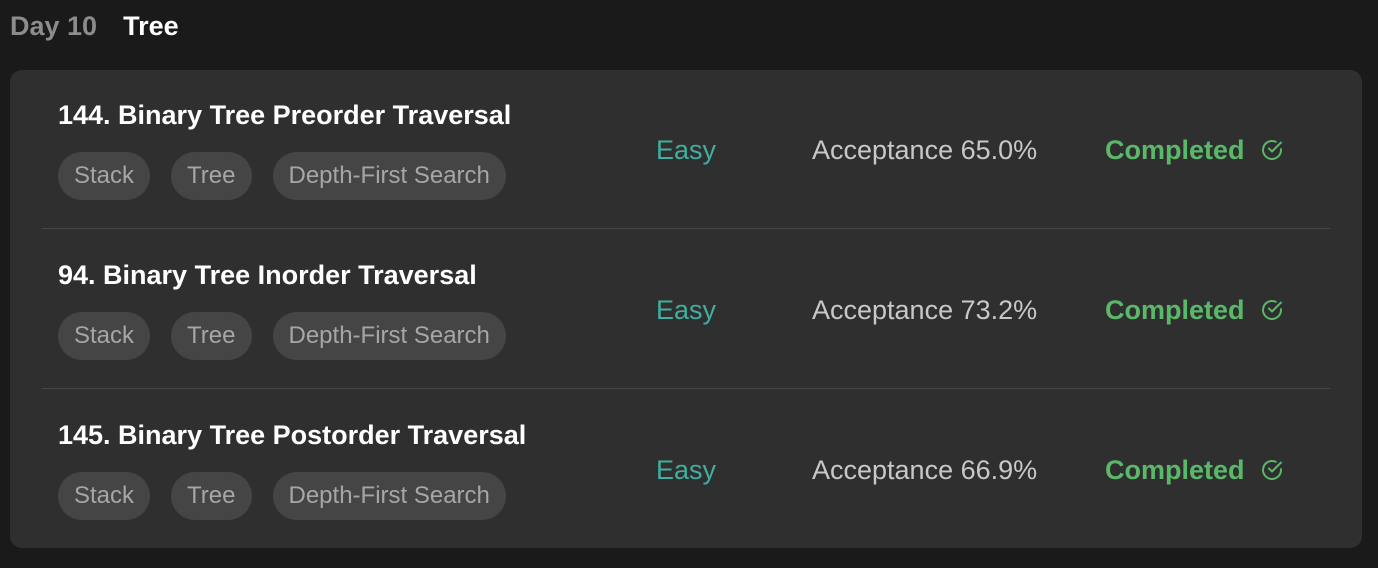 The image size is (1378, 568). What do you see at coordinates (267, 275) in the screenshot?
I see `problem-title: 94. Binary Tree Inorder Traversal` at bounding box center [267, 275].